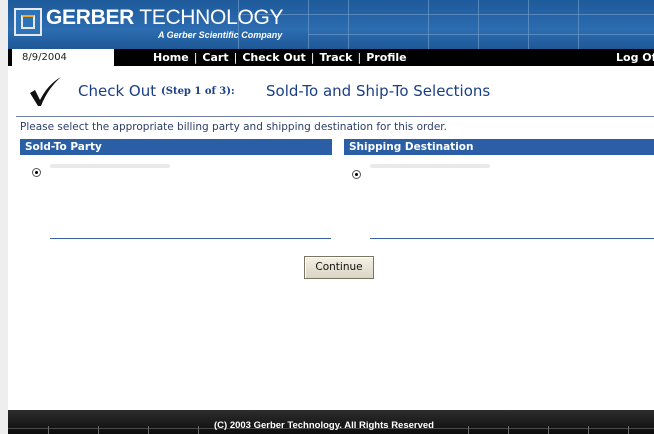  What do you see at coordinates (117, 91) in the screenshot?
I see `page-title: Check Out` at bounding box center [117, 91].